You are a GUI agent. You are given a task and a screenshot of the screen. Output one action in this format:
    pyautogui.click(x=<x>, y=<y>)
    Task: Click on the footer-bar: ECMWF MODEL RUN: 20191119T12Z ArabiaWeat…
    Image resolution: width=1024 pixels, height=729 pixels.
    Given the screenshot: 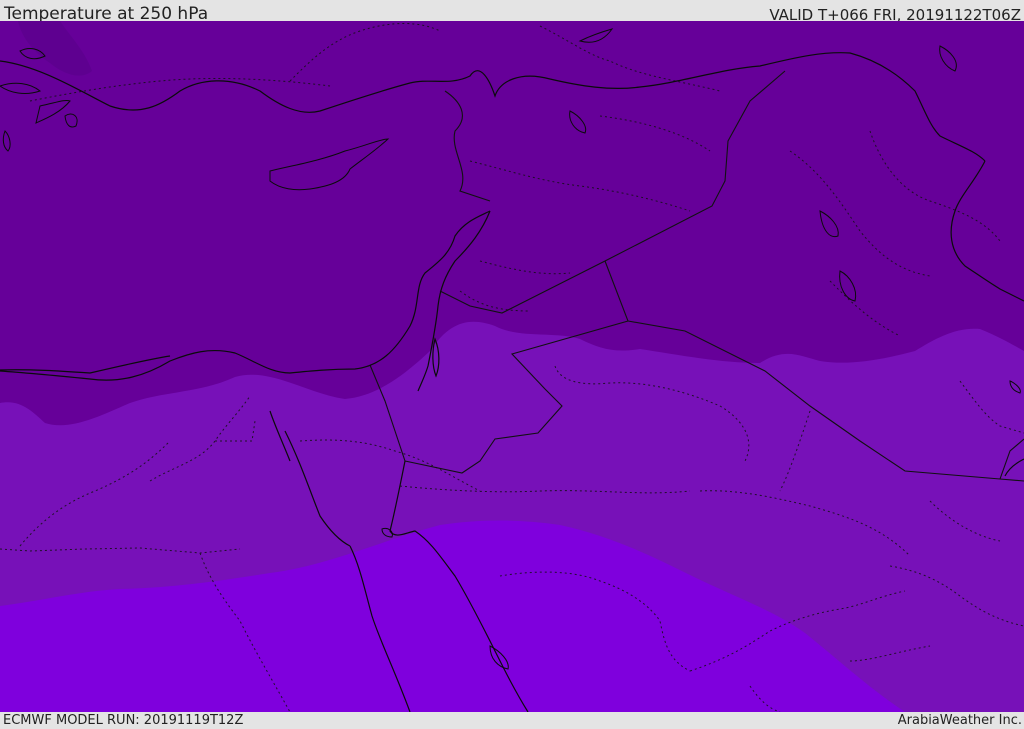 What is the action you would take?
    pyautogui.click(x=512, y=720)
    